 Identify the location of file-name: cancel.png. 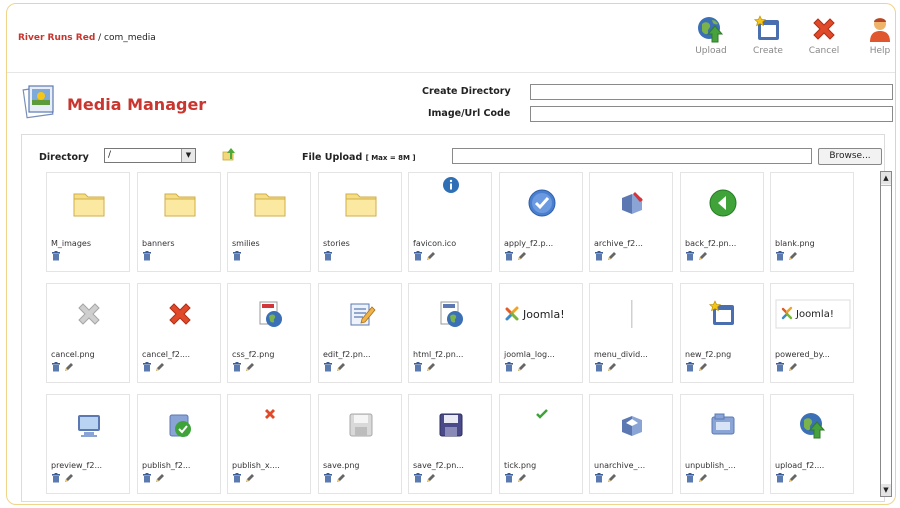
(73, 354).